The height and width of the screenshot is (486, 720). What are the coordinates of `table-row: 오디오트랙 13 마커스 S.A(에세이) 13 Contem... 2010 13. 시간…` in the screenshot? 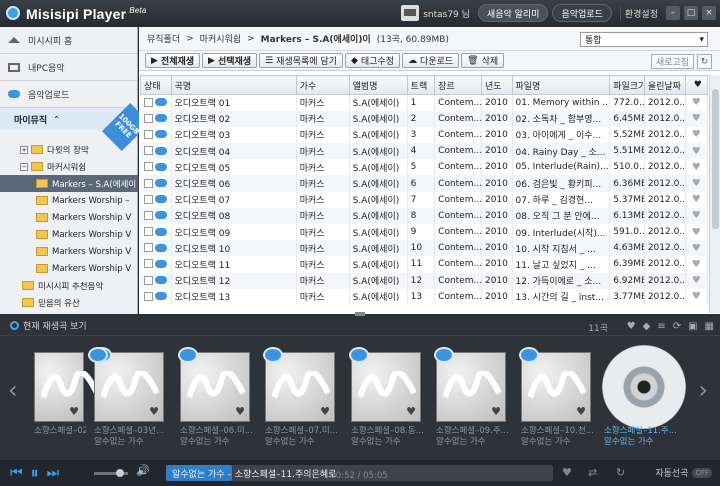 It's located at (424, 296).